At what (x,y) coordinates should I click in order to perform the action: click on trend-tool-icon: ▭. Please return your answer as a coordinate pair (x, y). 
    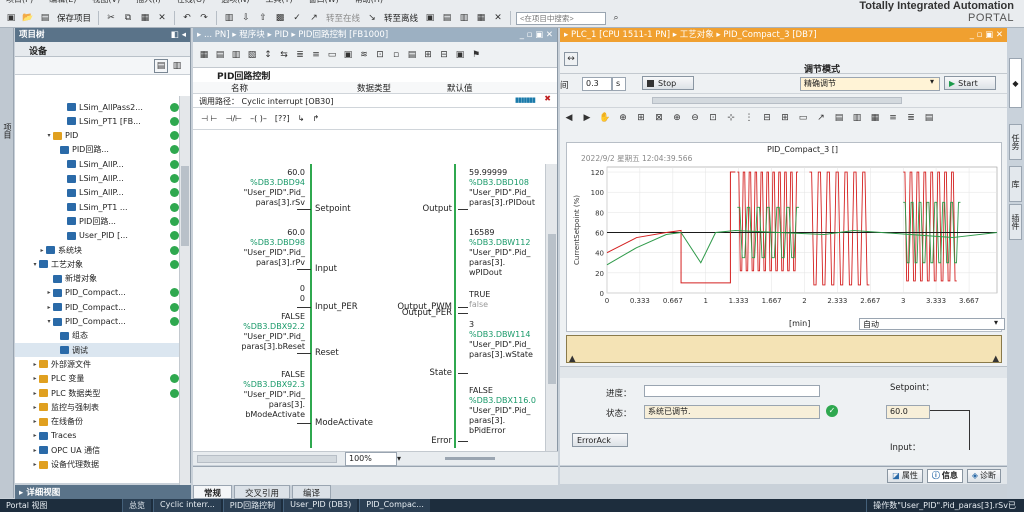
    Looking at the image, I should click on (803, 118).